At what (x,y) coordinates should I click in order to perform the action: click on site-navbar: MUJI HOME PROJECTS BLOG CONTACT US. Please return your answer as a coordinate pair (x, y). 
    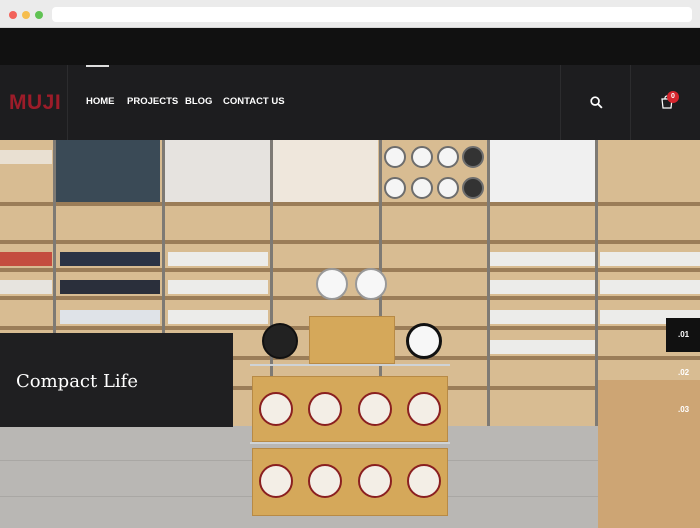
    Looking at the image, I should click on (350, 102).